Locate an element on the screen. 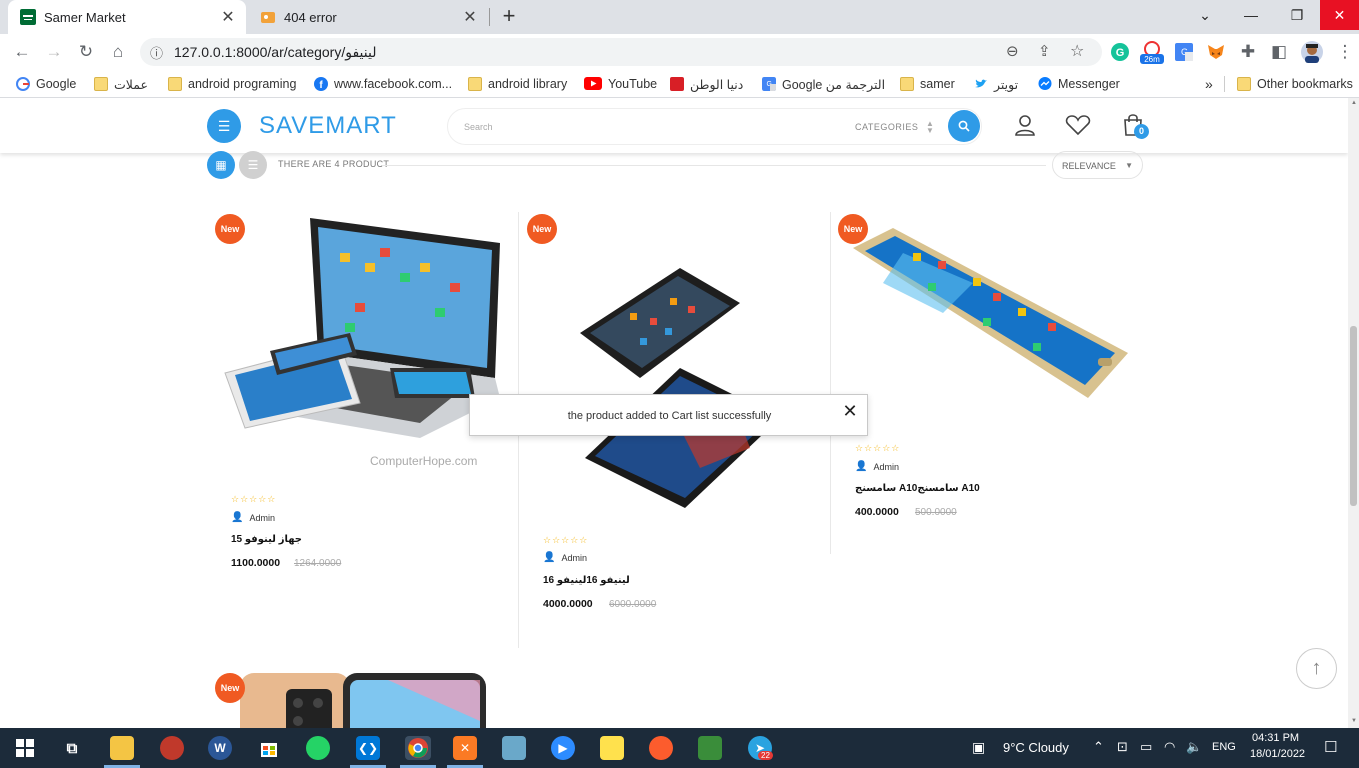  bookmark-label: YouTube is located at coordinates (633, 84).